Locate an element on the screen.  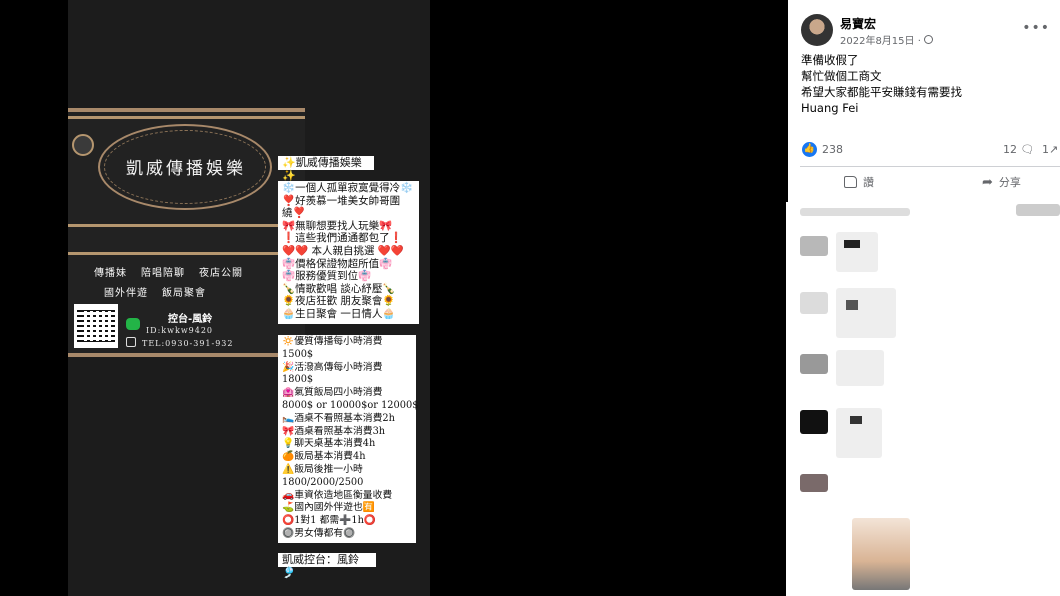
post-line: 準備收假了 is located at coordinates (830, 60).